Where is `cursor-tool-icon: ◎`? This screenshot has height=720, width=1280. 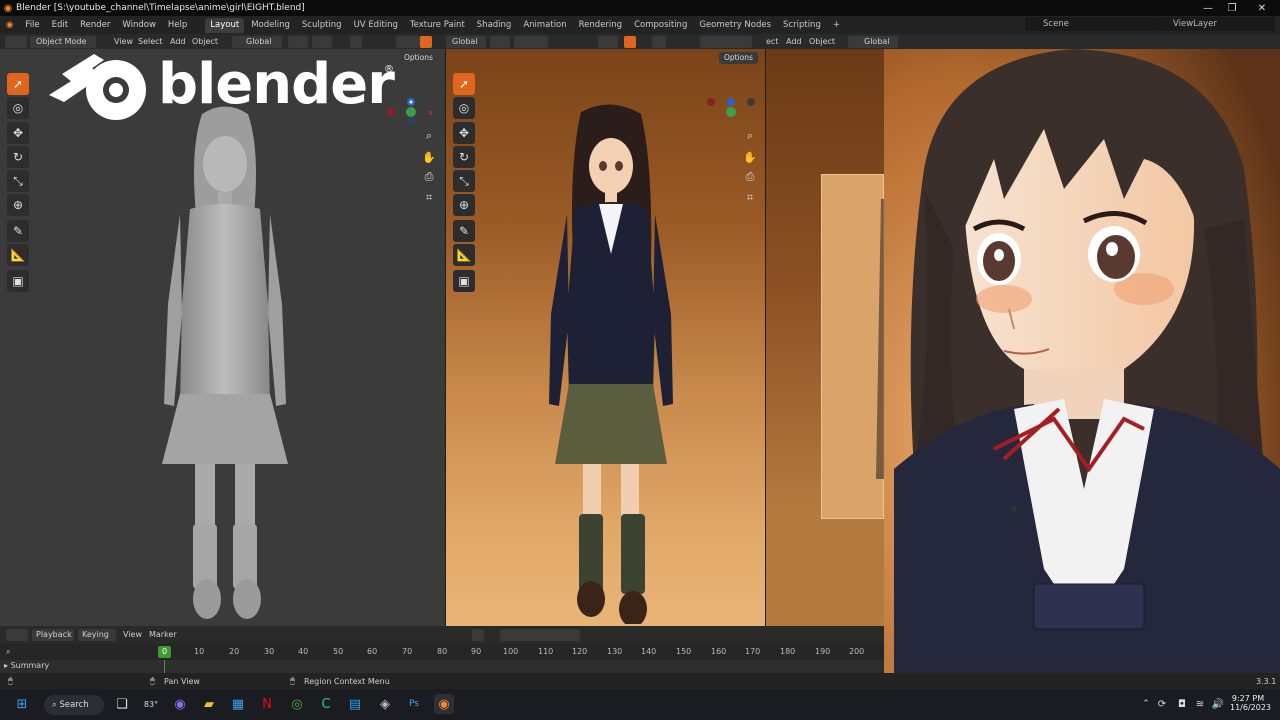 cursor-tool-icon: ◎ is located at coordinates (18, 108).